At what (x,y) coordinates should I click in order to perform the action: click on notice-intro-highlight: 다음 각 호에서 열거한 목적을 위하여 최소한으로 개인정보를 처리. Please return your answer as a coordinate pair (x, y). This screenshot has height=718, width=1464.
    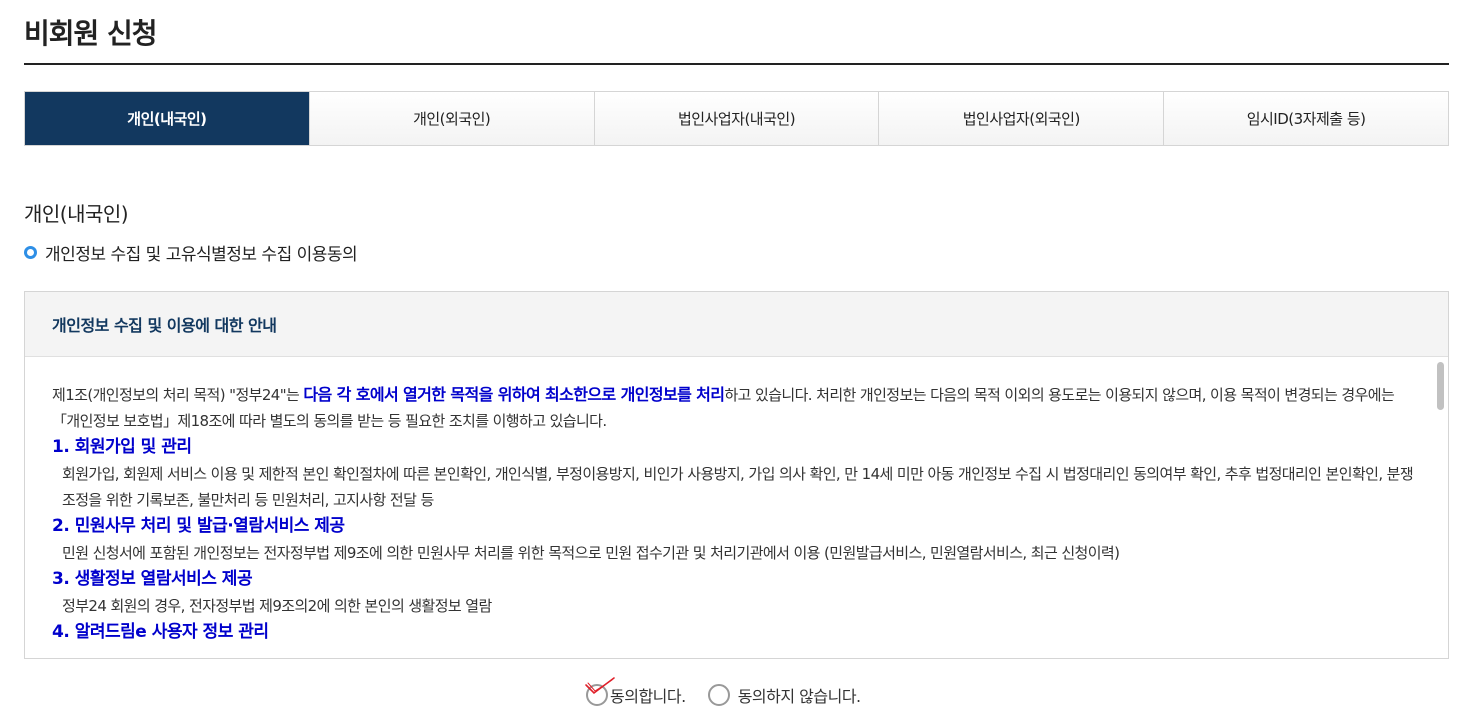
    Looking at the image, I should click on (514, 394).